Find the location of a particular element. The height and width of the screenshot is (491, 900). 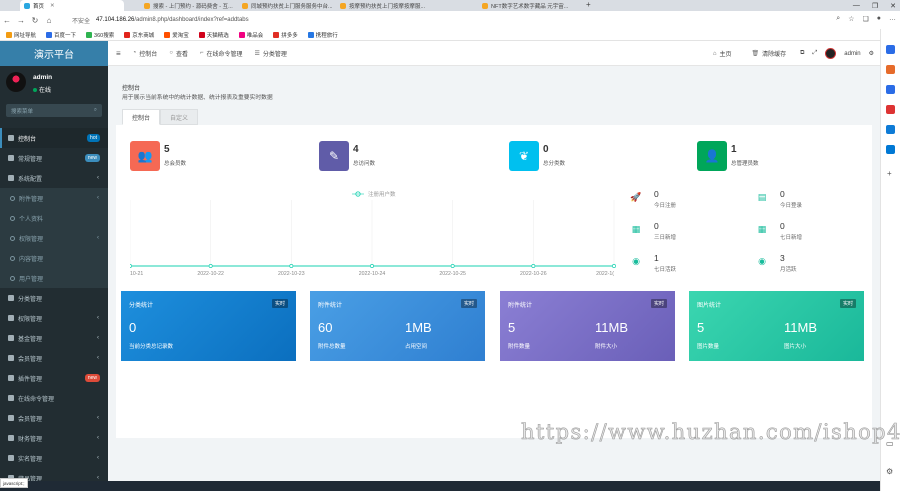

browser-tab: 首页 ✕ is located at coordinates (72, 5).